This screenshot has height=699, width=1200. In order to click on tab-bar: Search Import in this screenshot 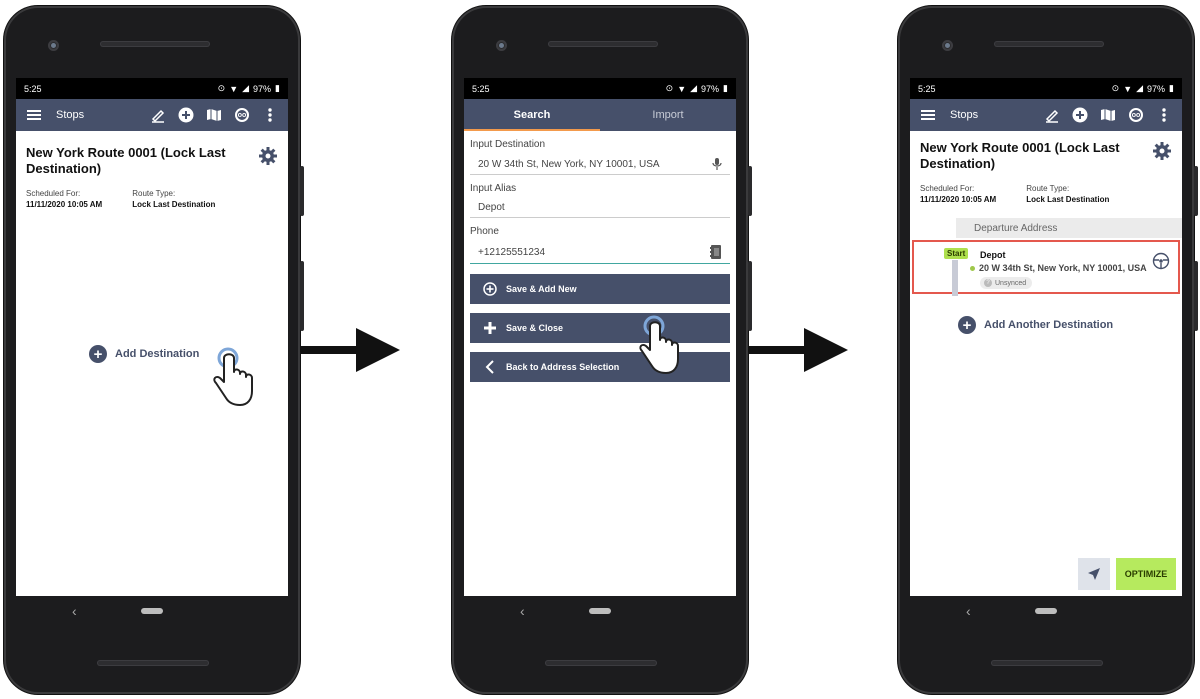, I will do `click(600, 115)`.